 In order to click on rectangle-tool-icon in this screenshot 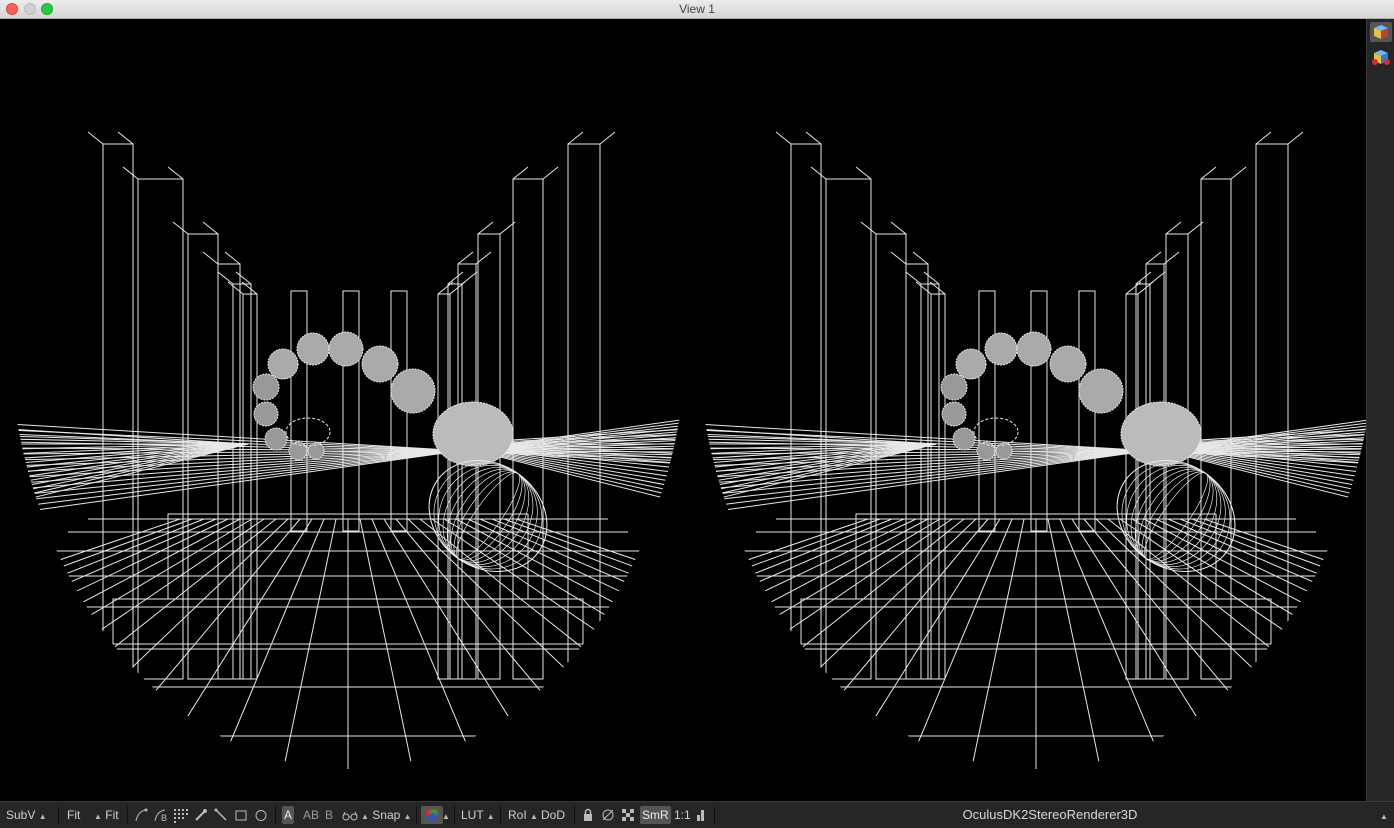, I will do `click(241, 815)`.